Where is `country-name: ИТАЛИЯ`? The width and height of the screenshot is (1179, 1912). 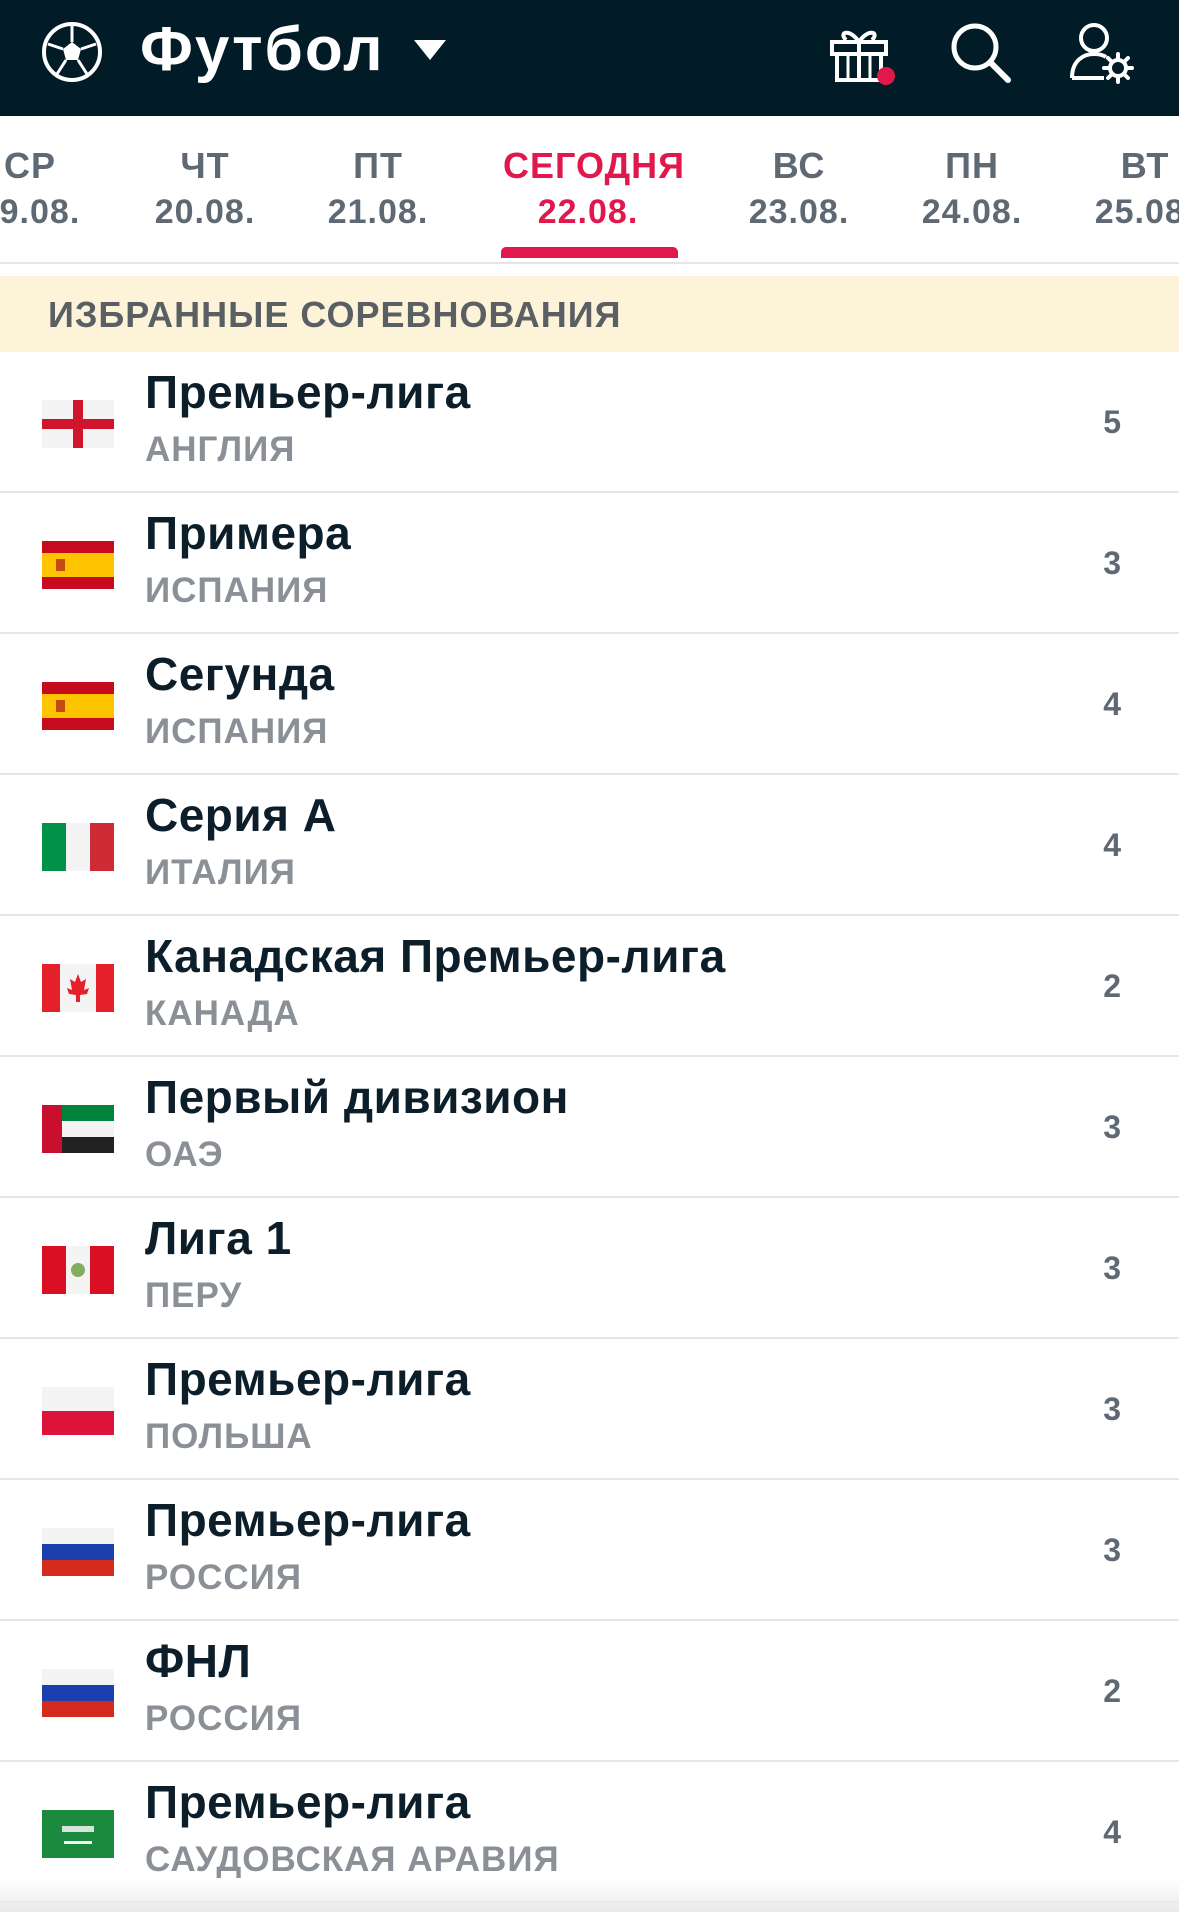 country-name: ИТАЛИЯ is located at coordinates (220, 872).